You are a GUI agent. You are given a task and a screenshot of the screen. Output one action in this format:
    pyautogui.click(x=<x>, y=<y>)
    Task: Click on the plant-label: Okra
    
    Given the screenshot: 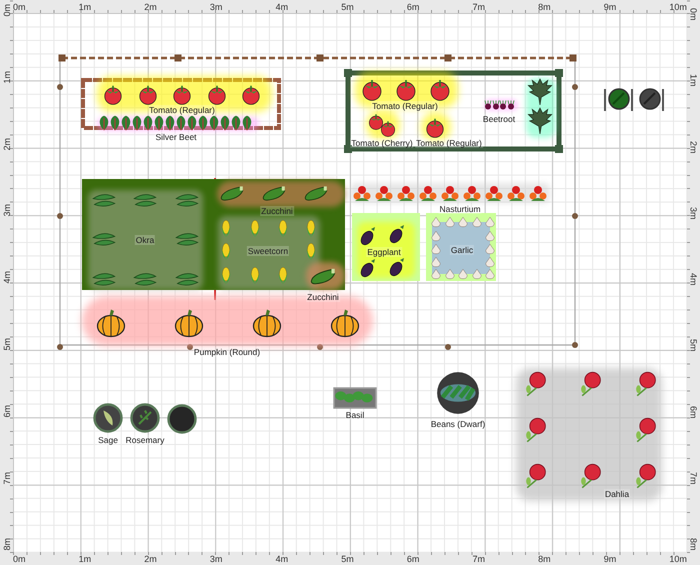 What is the action you would take?
    pyautogui.click(x=145, y=240)
    